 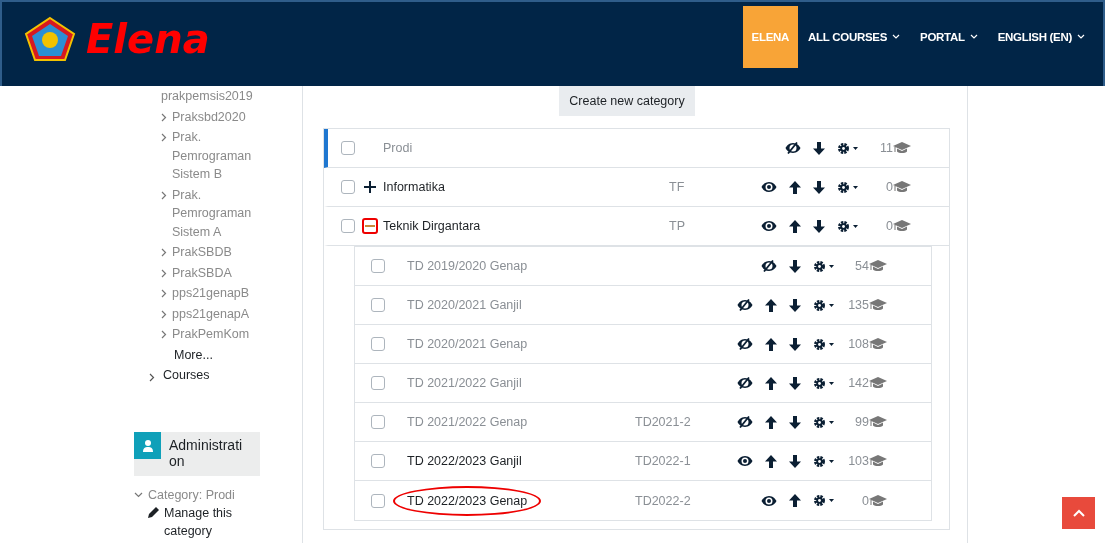 I want to click on nav-link: ENGLISH (EN), so click(x=1041, y=37).